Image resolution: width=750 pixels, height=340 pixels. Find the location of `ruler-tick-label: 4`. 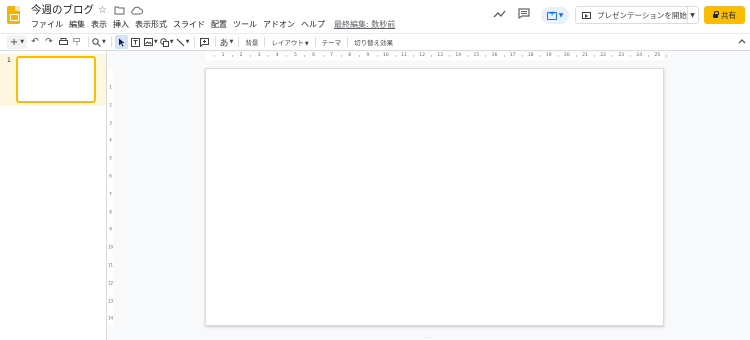

ruler-tick-label: 4 is located at coordinates (277, 55).